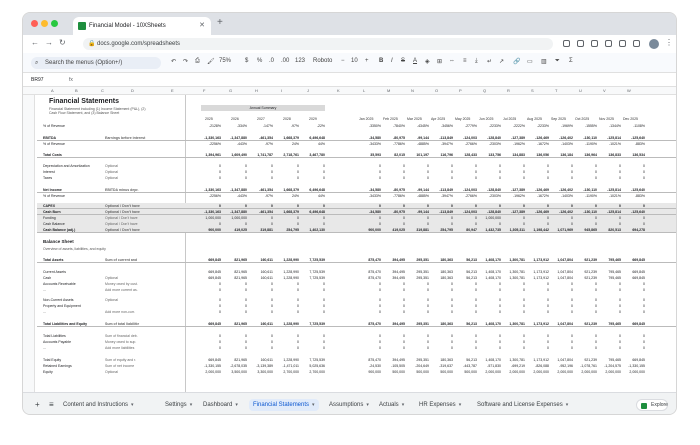 Image resolution: width=700 pixels, height=445 pixels. Describe the element at coordinates (52, 90) in the screenshot. I see `column-header: A` at that location.